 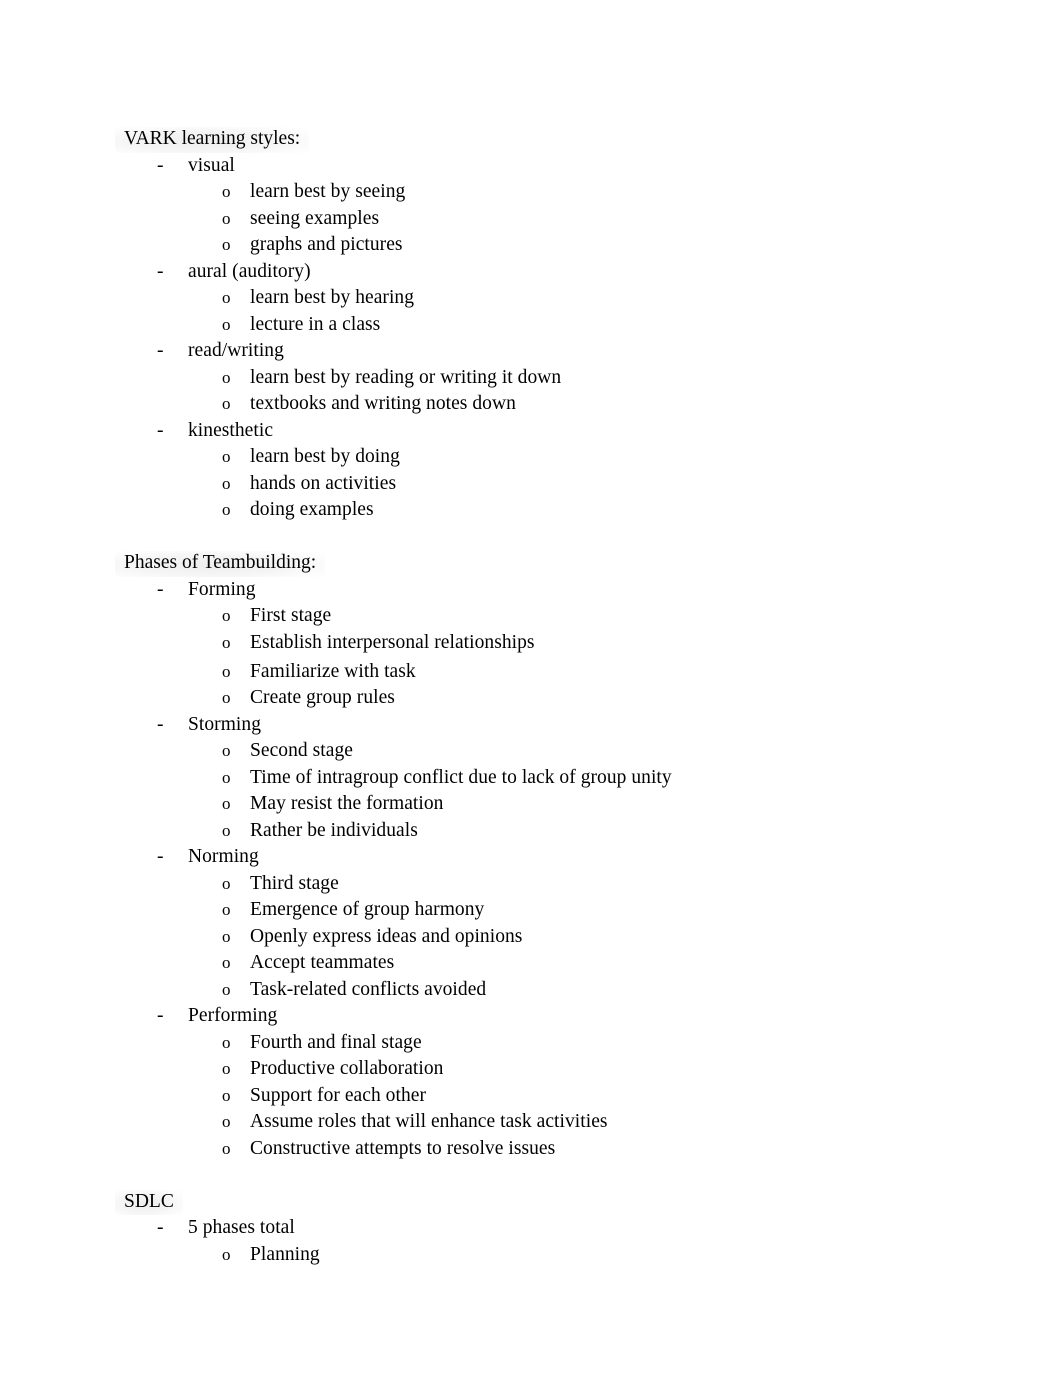 I want to click on section-heading-text: VARK learning styles:, so click(x=212, y=139).